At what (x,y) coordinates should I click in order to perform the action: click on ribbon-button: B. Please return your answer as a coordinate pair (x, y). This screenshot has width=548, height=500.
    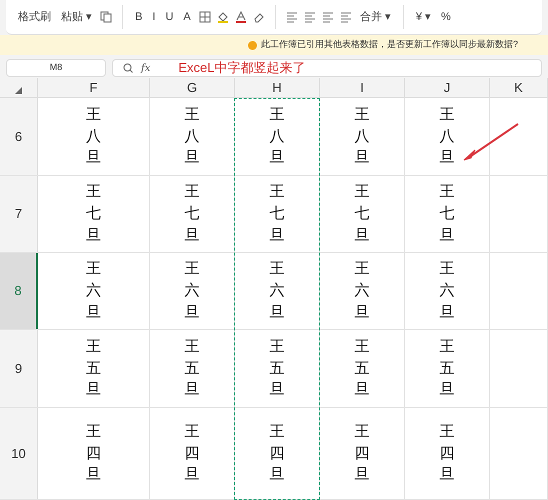
    Looking at the image, I should click on (138, 17).